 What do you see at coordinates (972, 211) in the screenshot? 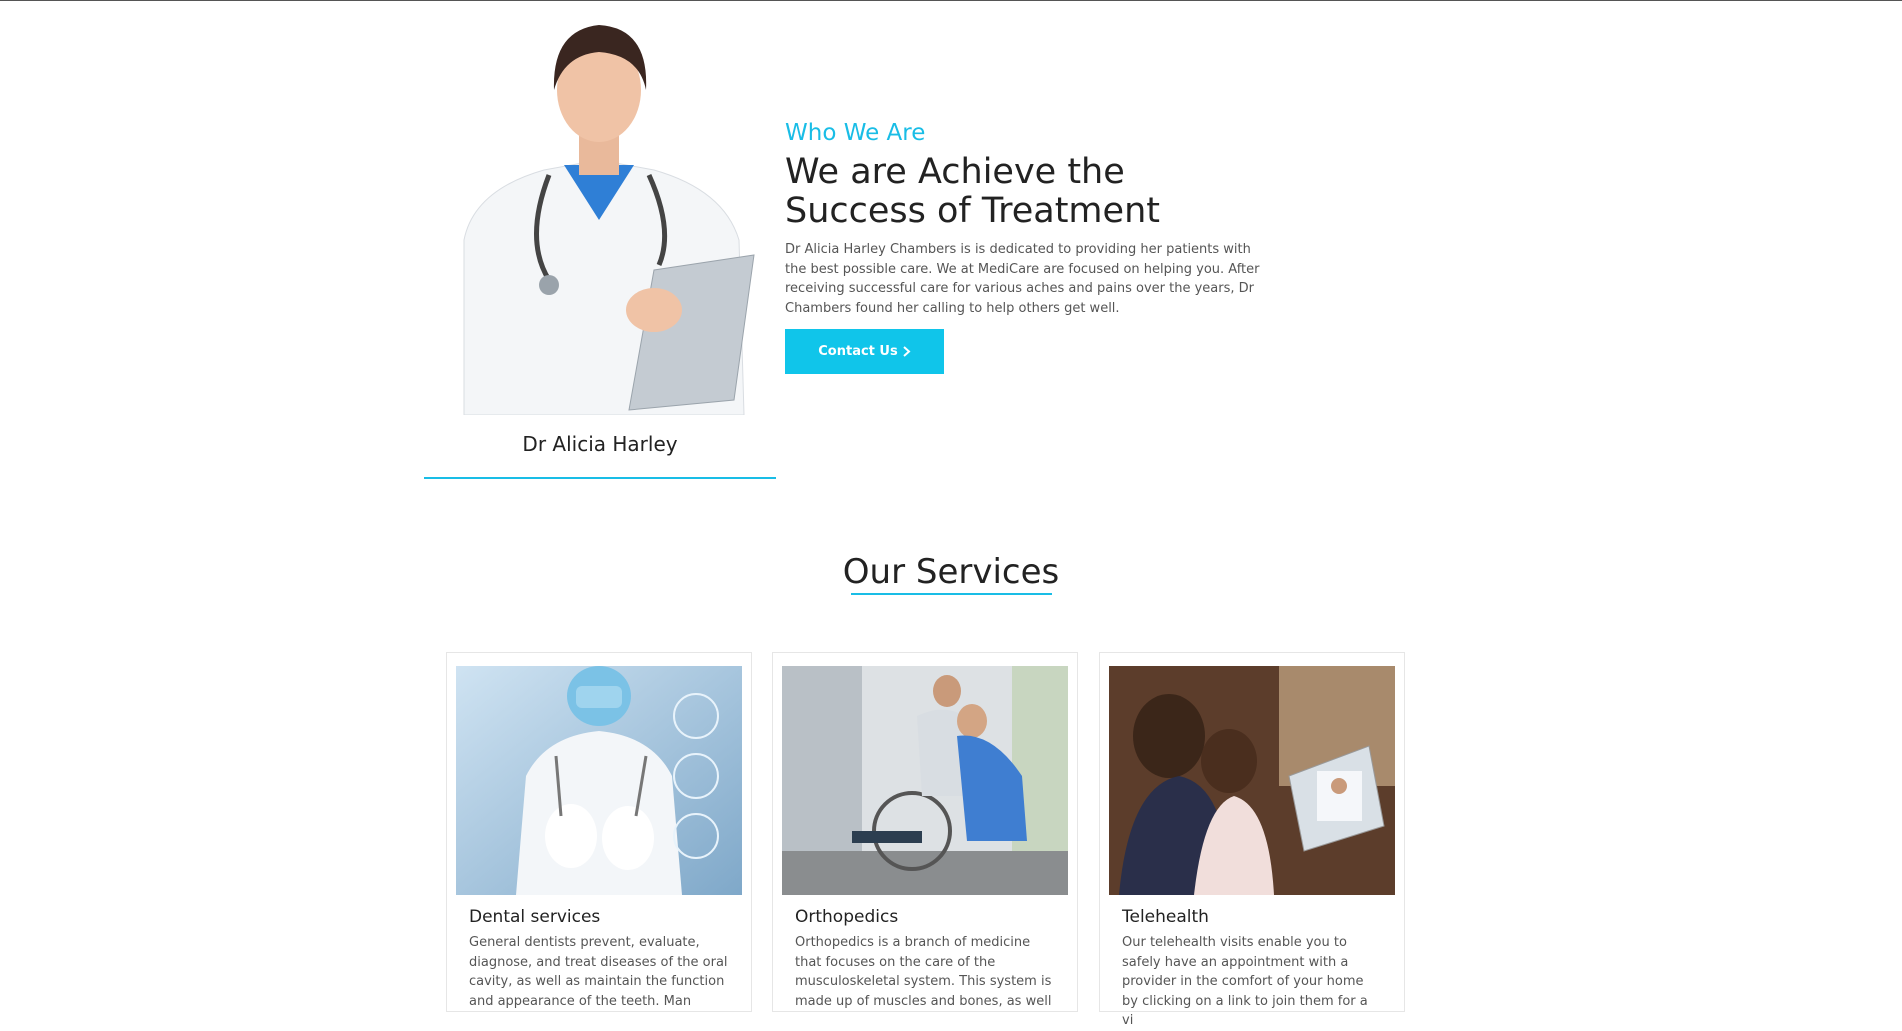
I see `title-line-2: Success of Treatment` at bounding box center [972, 211].